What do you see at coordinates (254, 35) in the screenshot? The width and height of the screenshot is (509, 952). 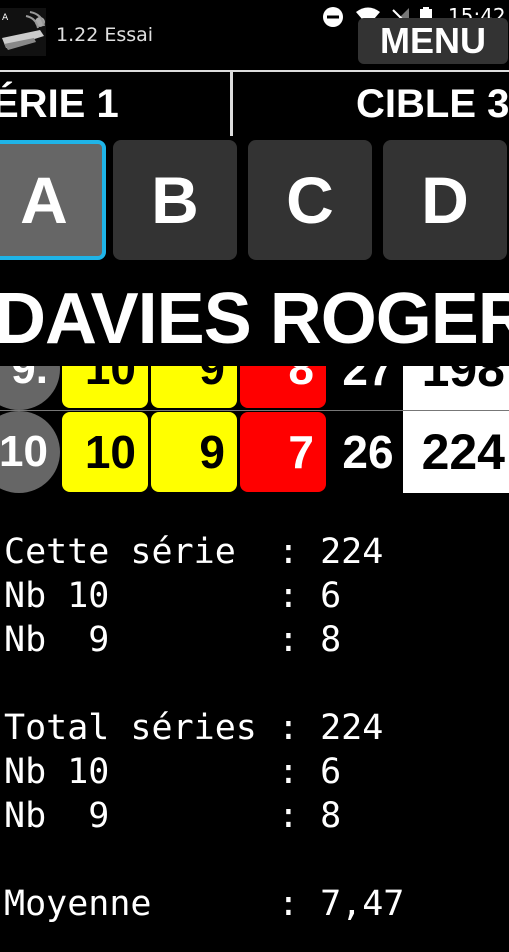 I see `status-bar: A 1.22 Essai 15:42 MENU` at bounding box center [254, 35].